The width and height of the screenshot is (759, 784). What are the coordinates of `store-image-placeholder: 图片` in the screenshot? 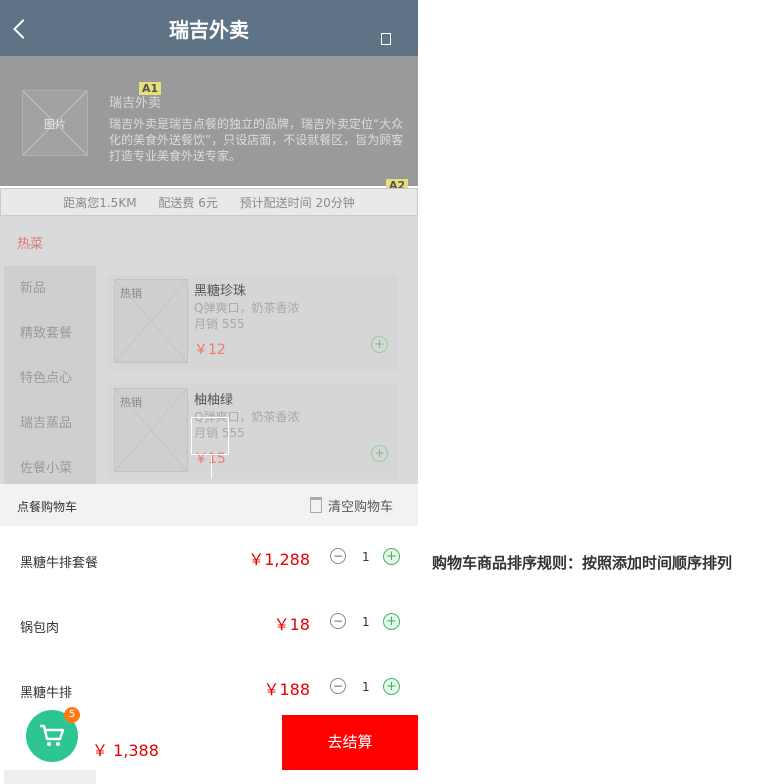 It's located at (55, 123).